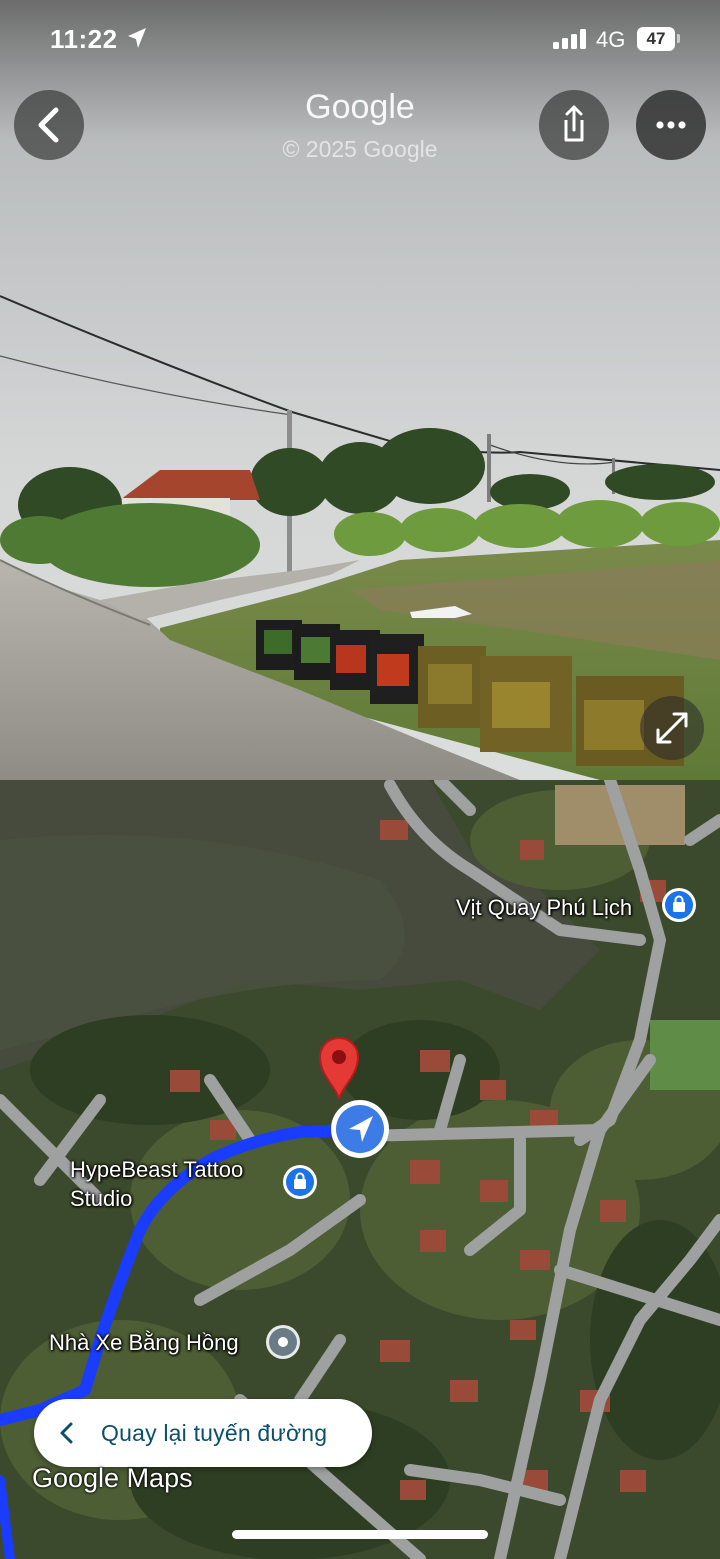 The width and height of the screenshot is (720, 1559). Describe the element at coordinates (144, 1342) in the screenshot. I see `poi-label-nha-xe: Nhà Xe Bằng Hồng` at that location.